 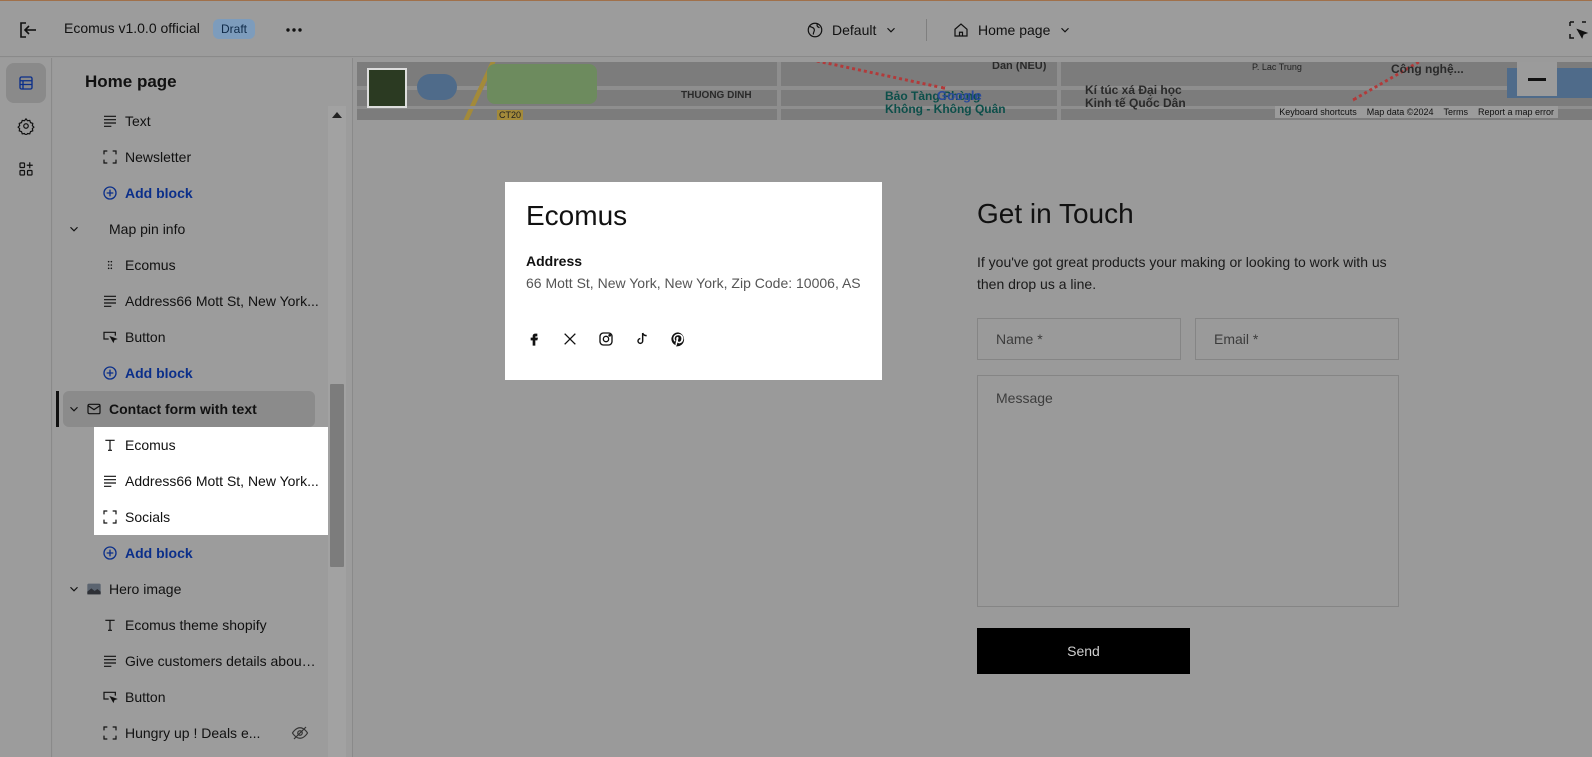 I want to click on minus-icon, so click(x=1537, y=79).